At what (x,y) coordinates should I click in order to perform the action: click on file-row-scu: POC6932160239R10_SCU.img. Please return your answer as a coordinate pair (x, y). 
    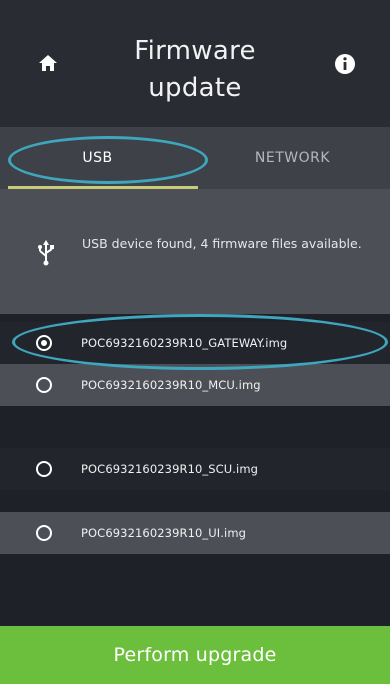
    Looking at the image, I should click on (195, 469).